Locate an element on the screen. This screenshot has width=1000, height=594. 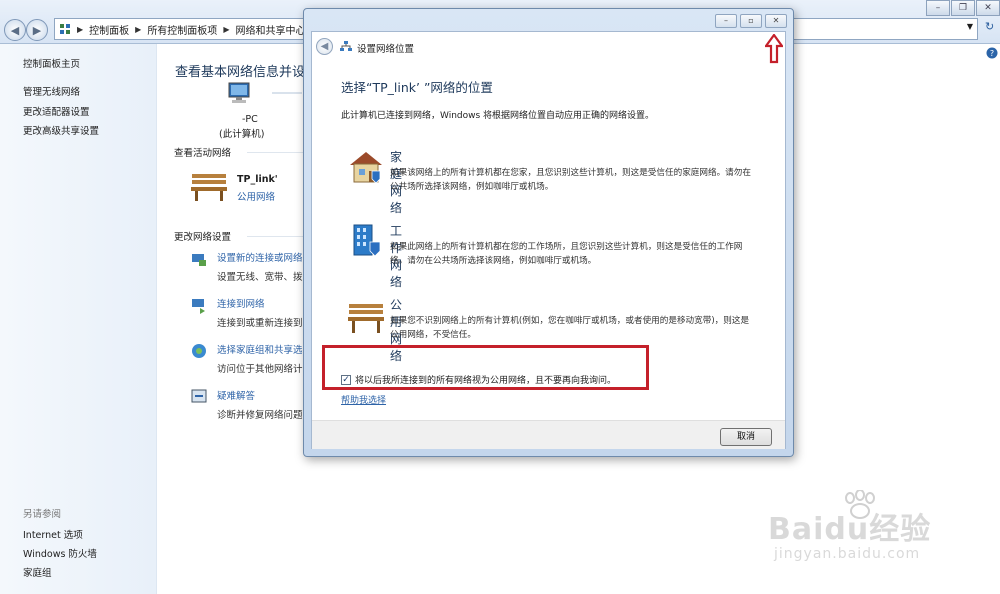
link-control-panel-home: 控制面板主页 is located at coordinates (51, 63).